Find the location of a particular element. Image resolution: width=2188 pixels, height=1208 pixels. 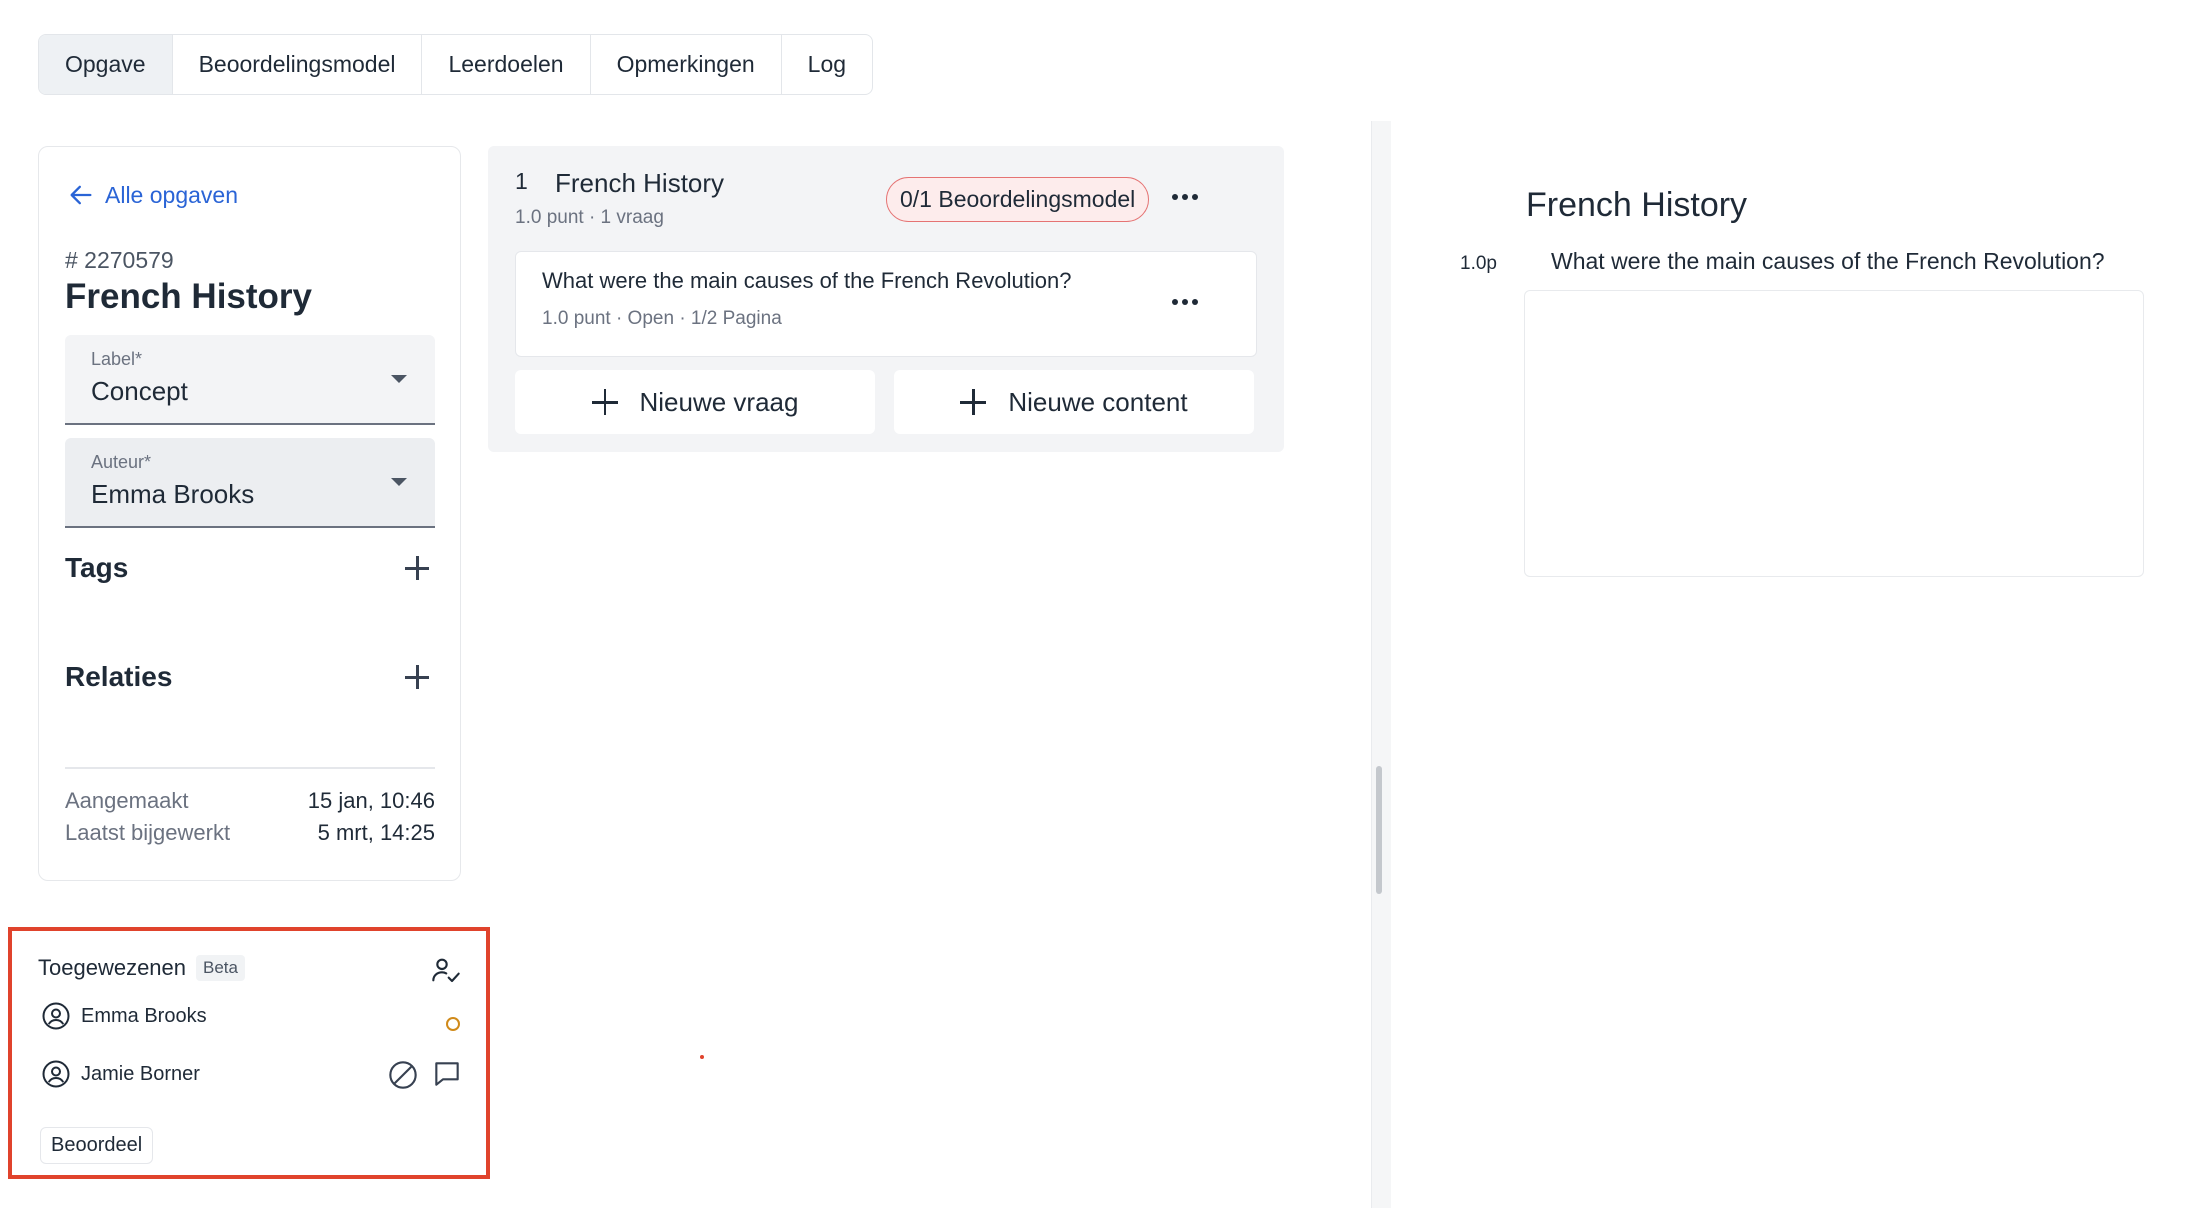

relations-title: Relaties is located at coordinates (119, 676).